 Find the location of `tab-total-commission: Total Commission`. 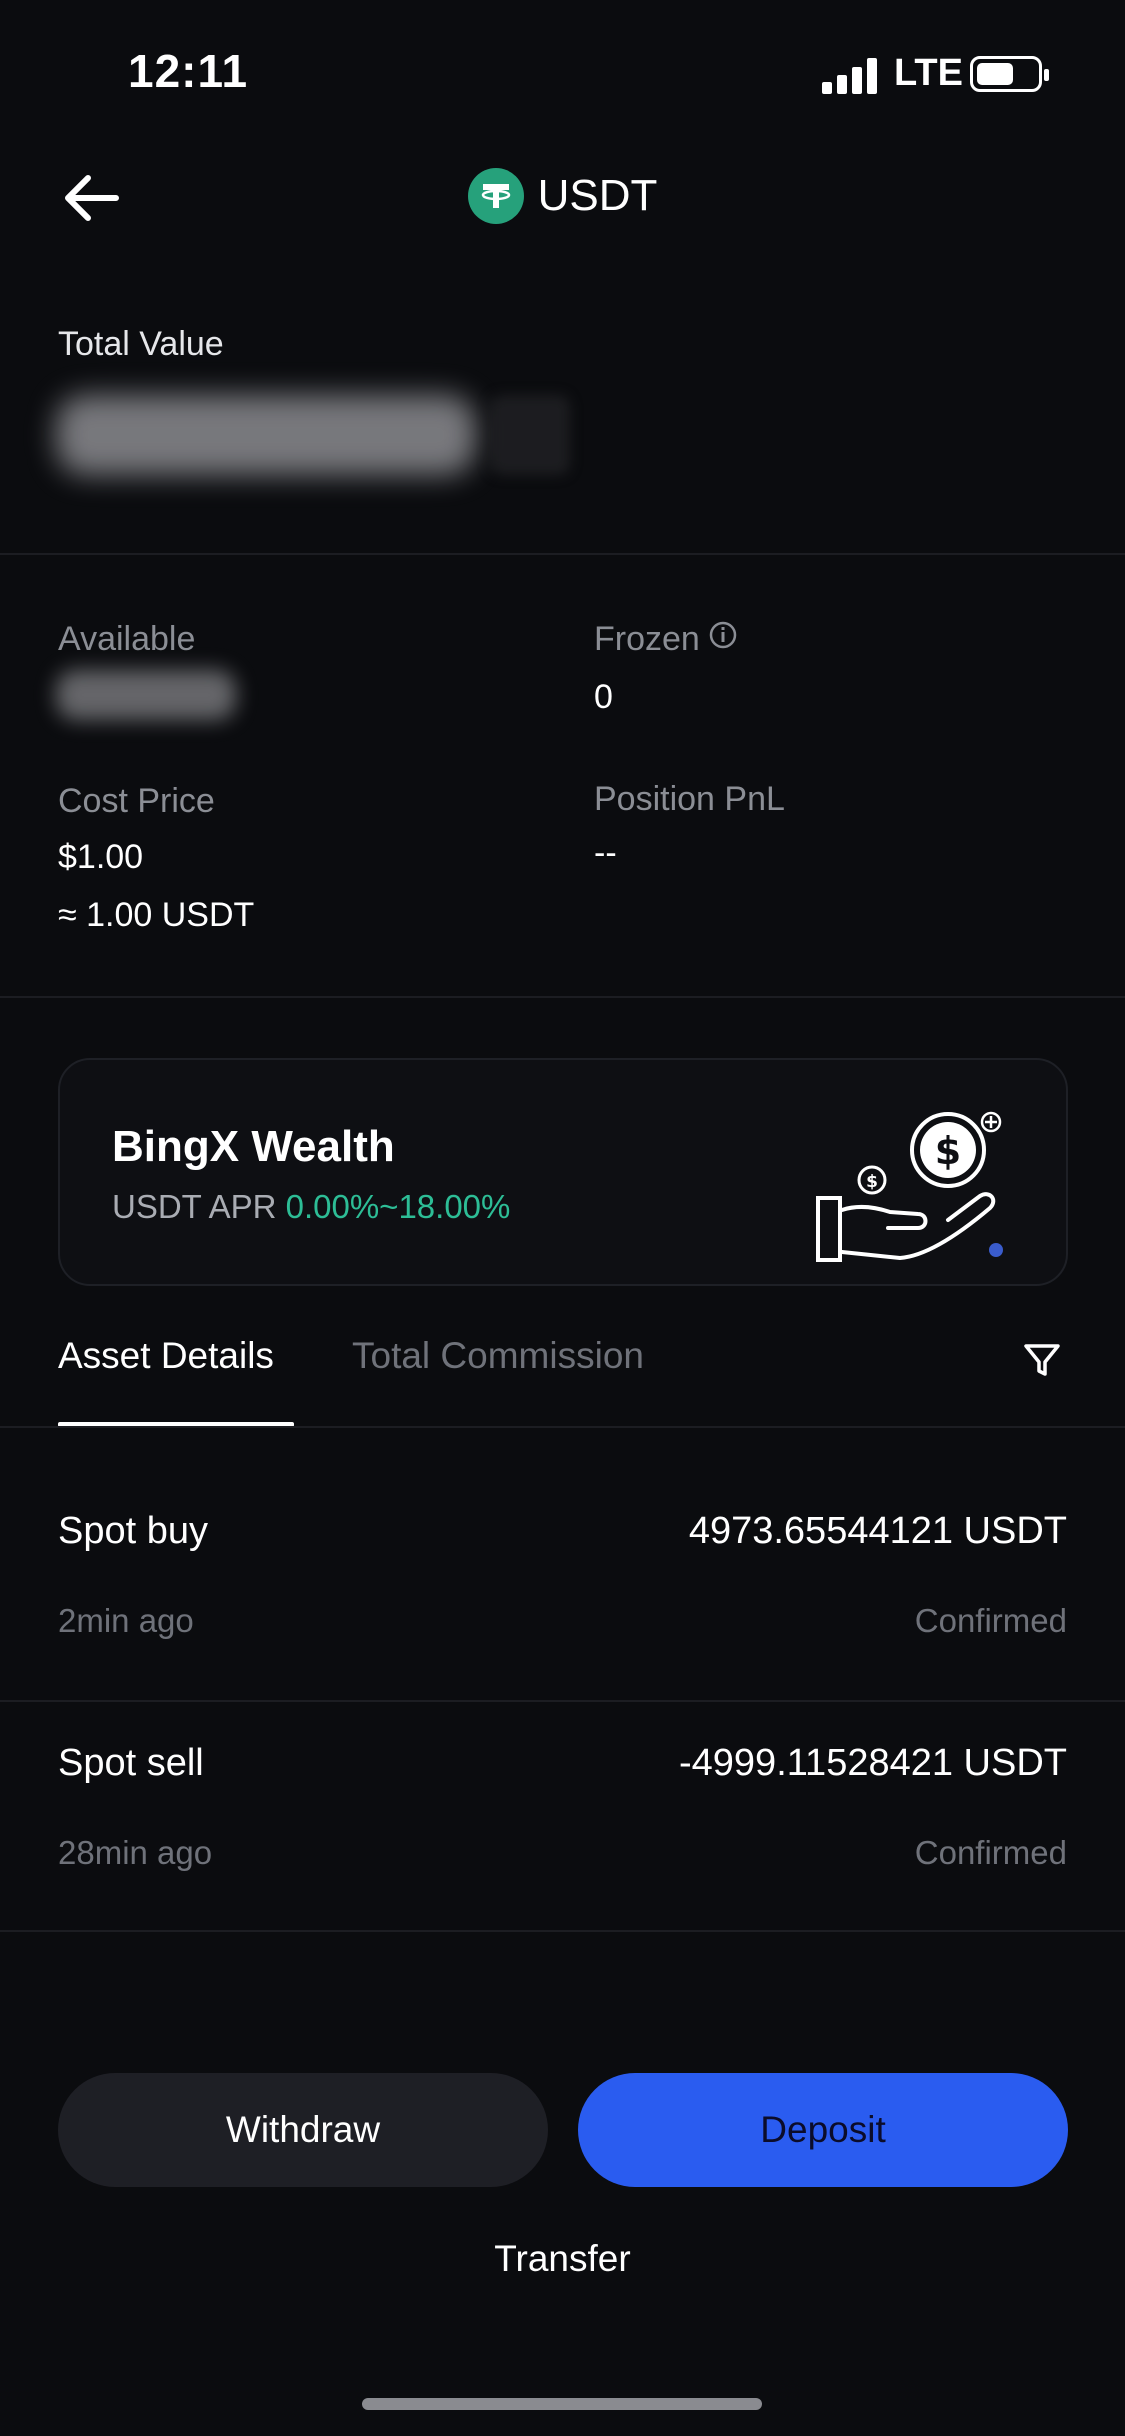

tab-total-commission: Total Commission is located at coordinates (498, 1356).